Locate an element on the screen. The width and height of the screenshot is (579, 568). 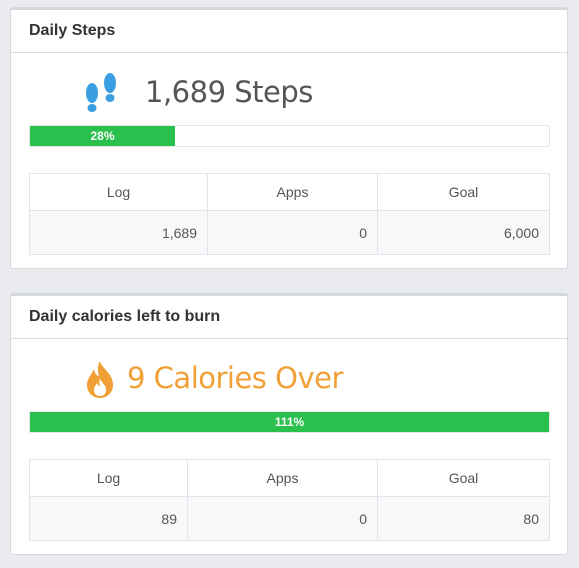
calories-card-title: Daily calories left to burn is located at coordinates (289, 317).